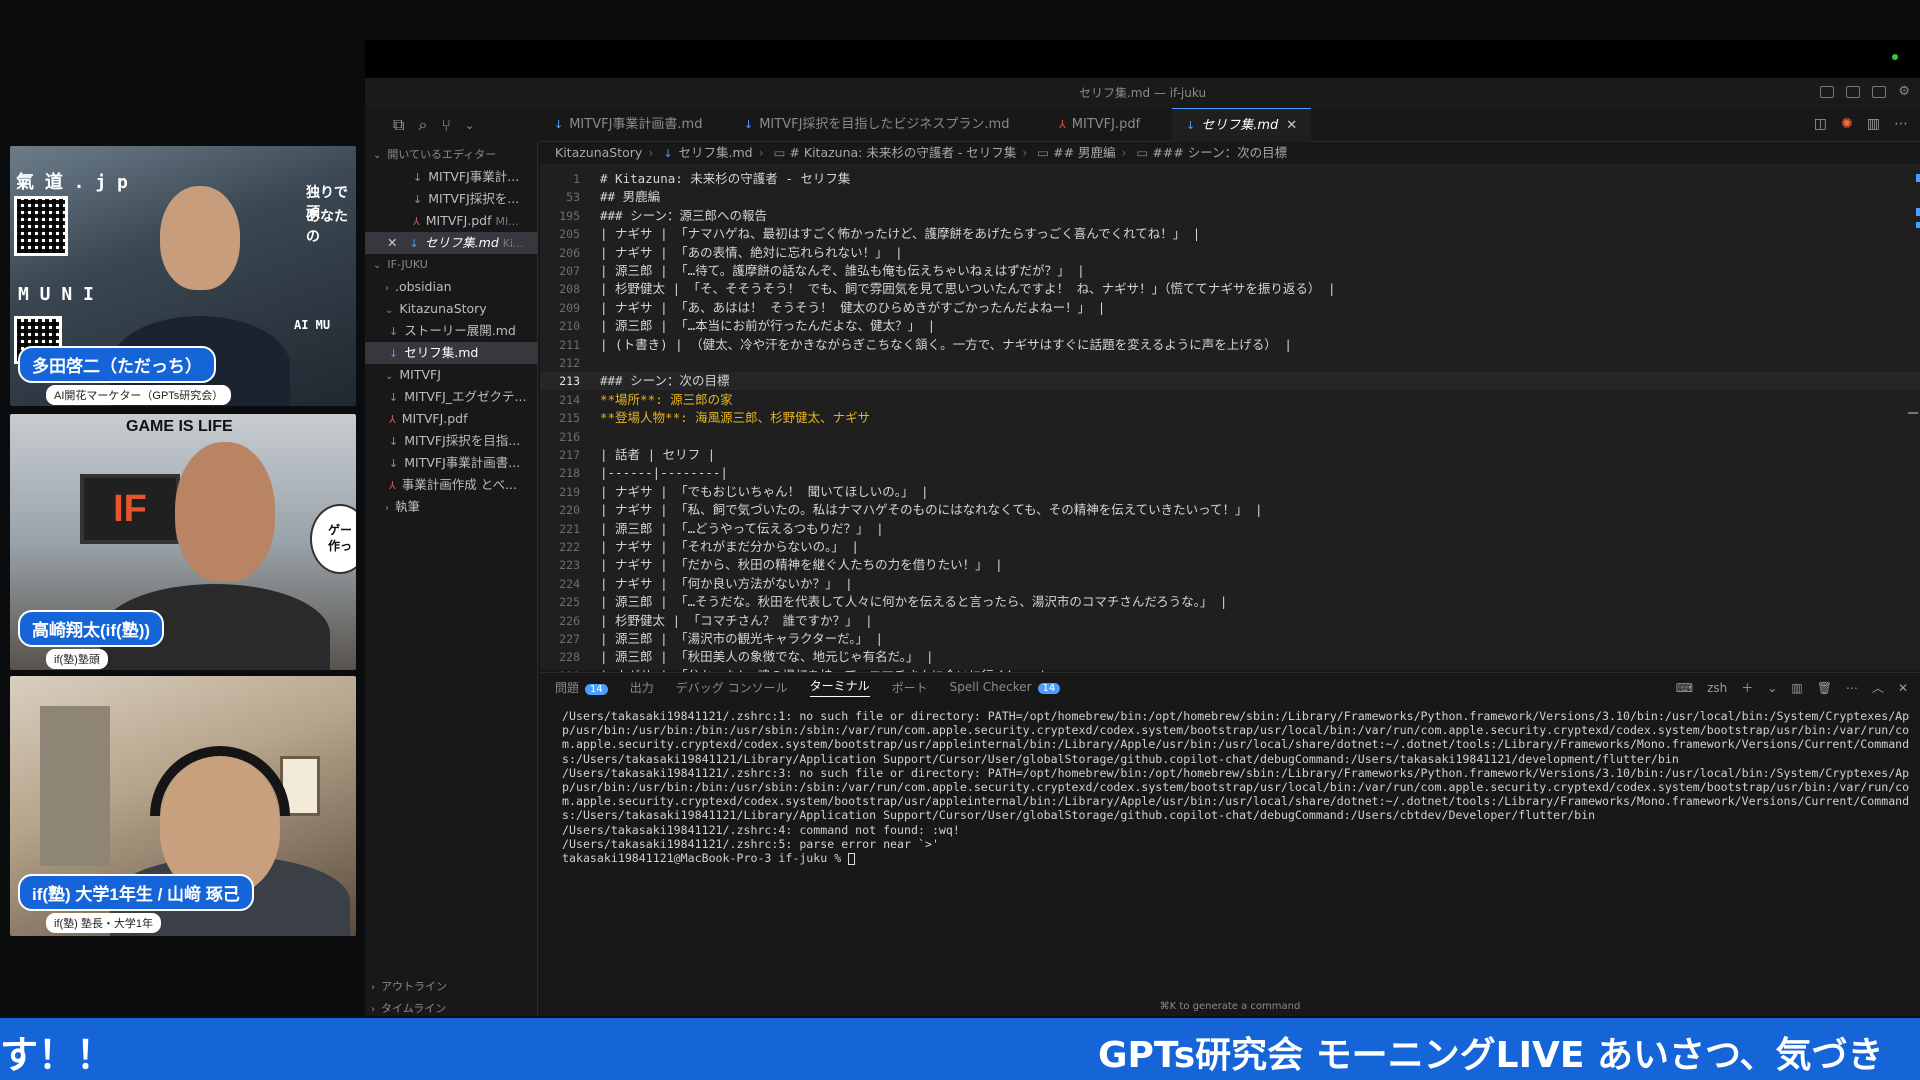  What do you see at coordinates (1230, 657) in the screenshot?
I see `code-line: 228 | 源三郎 | 「秋田美人の象徴でな、地元じゃ有名だ。」 |` at bounding box center [1230, 657].